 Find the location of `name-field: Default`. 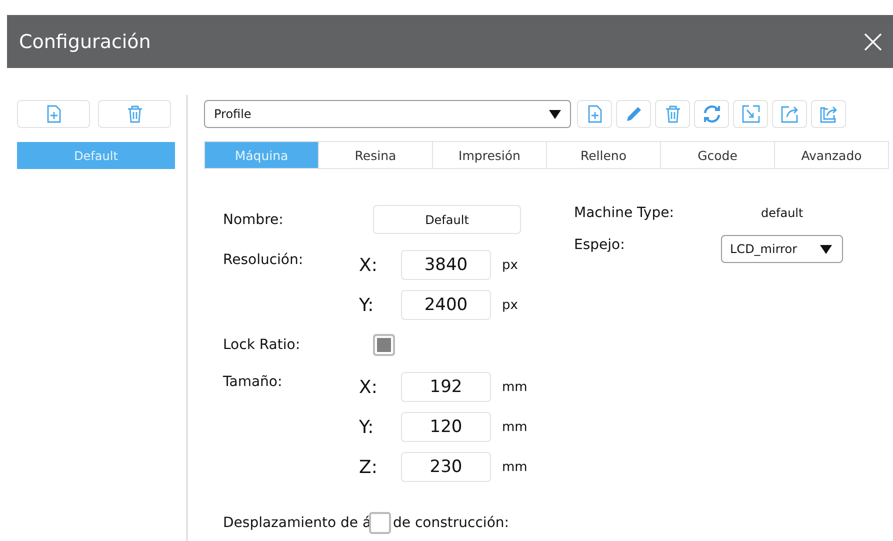

name-field: Default is located at coordinates (447, 219).